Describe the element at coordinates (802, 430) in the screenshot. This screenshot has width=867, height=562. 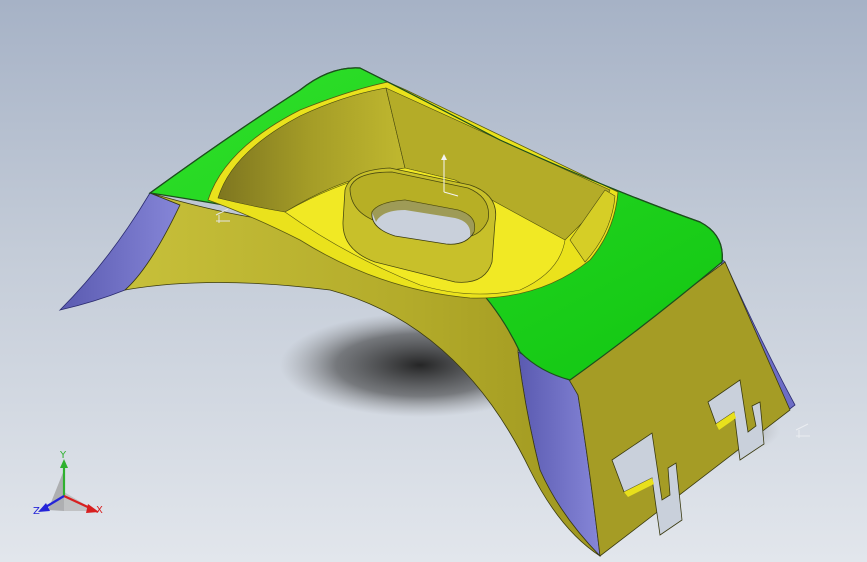
I see `origin-marker-right` at that location.